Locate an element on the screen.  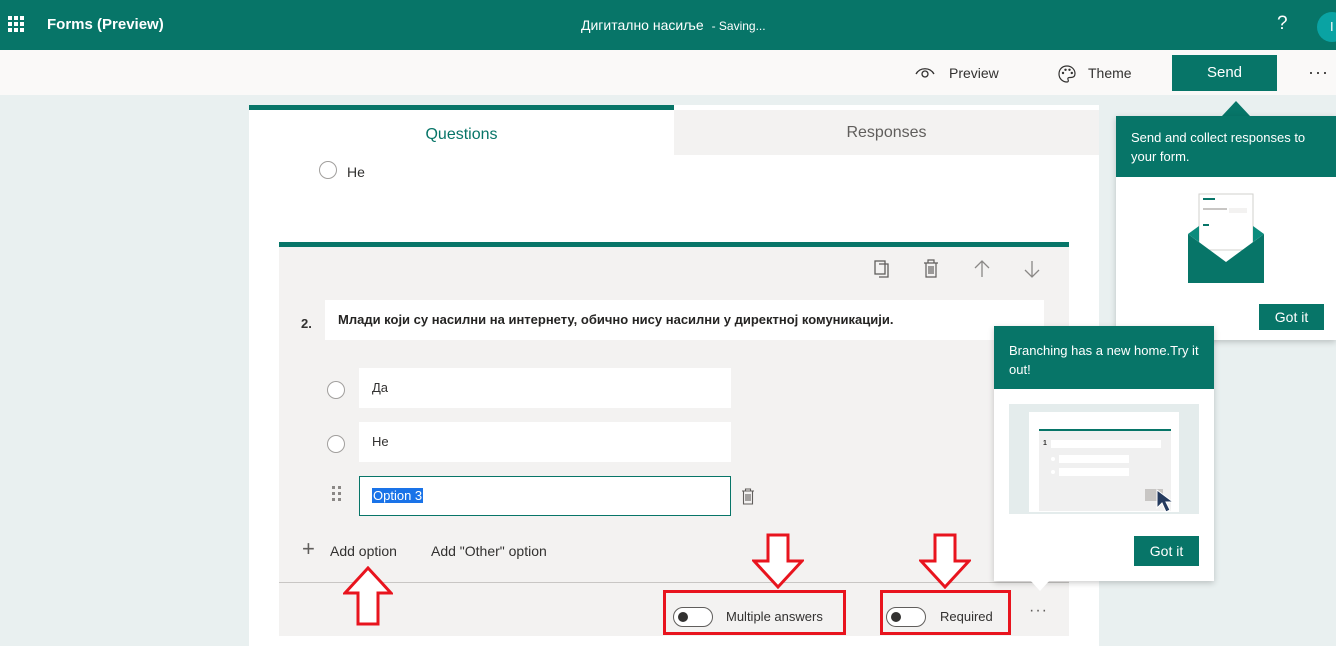
branching-popup-got-it-button: Got it is located at coordinates (1166, 551).